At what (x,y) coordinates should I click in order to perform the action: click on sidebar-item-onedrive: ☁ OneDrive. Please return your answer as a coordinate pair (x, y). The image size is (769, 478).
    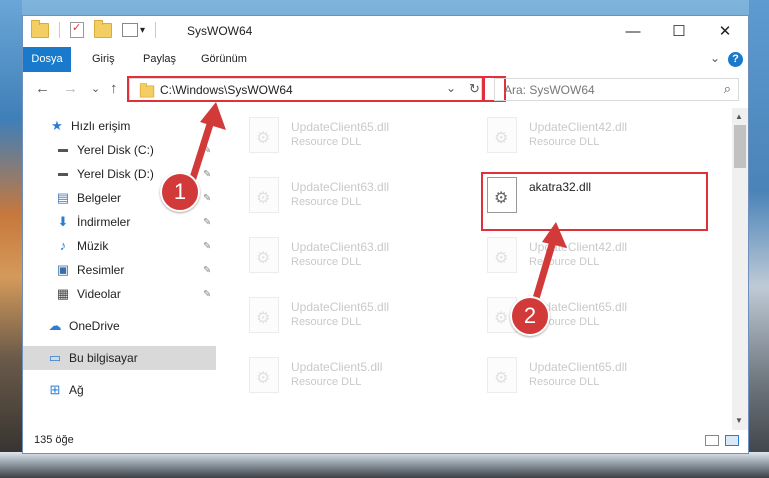
    Looking at the image, I should click on (119, 326).